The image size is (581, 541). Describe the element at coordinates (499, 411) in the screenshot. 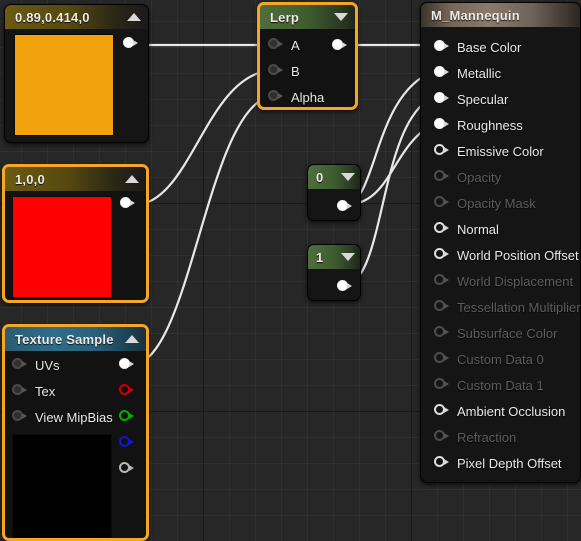

I see `material-input-ambient-occlusion: Ambient Occlusion` at that location.